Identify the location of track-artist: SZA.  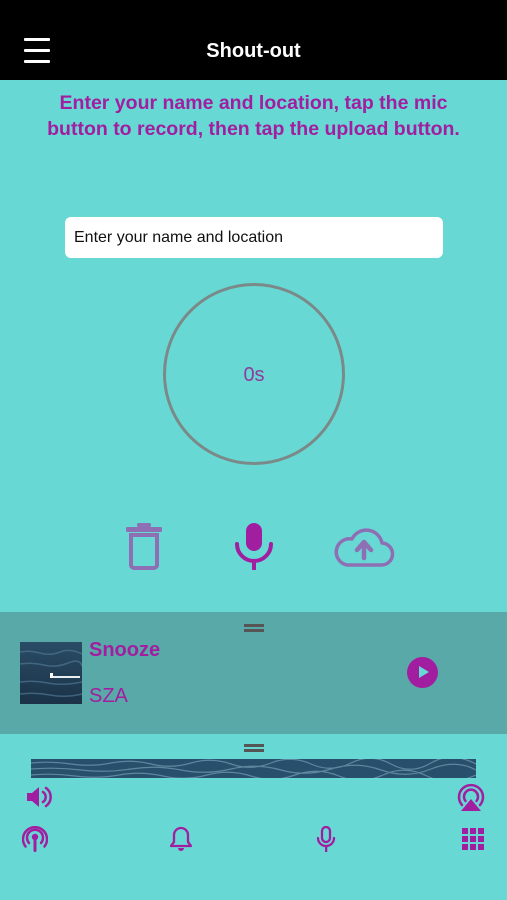
(108, 696).